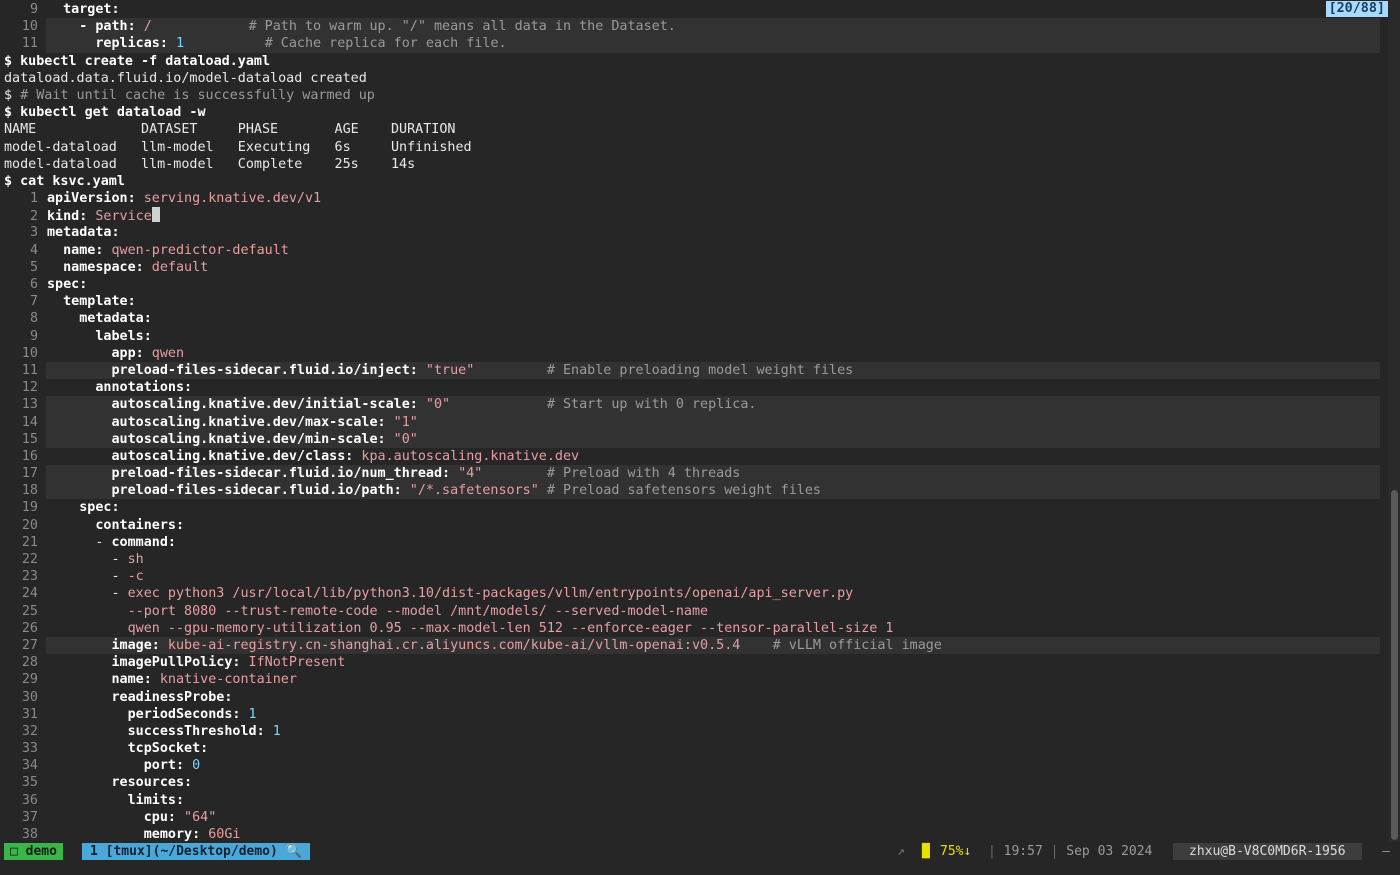 This screenshot has width=1400, height=875. I want to click on code-text: # vLLM official image, so click(857, 645).